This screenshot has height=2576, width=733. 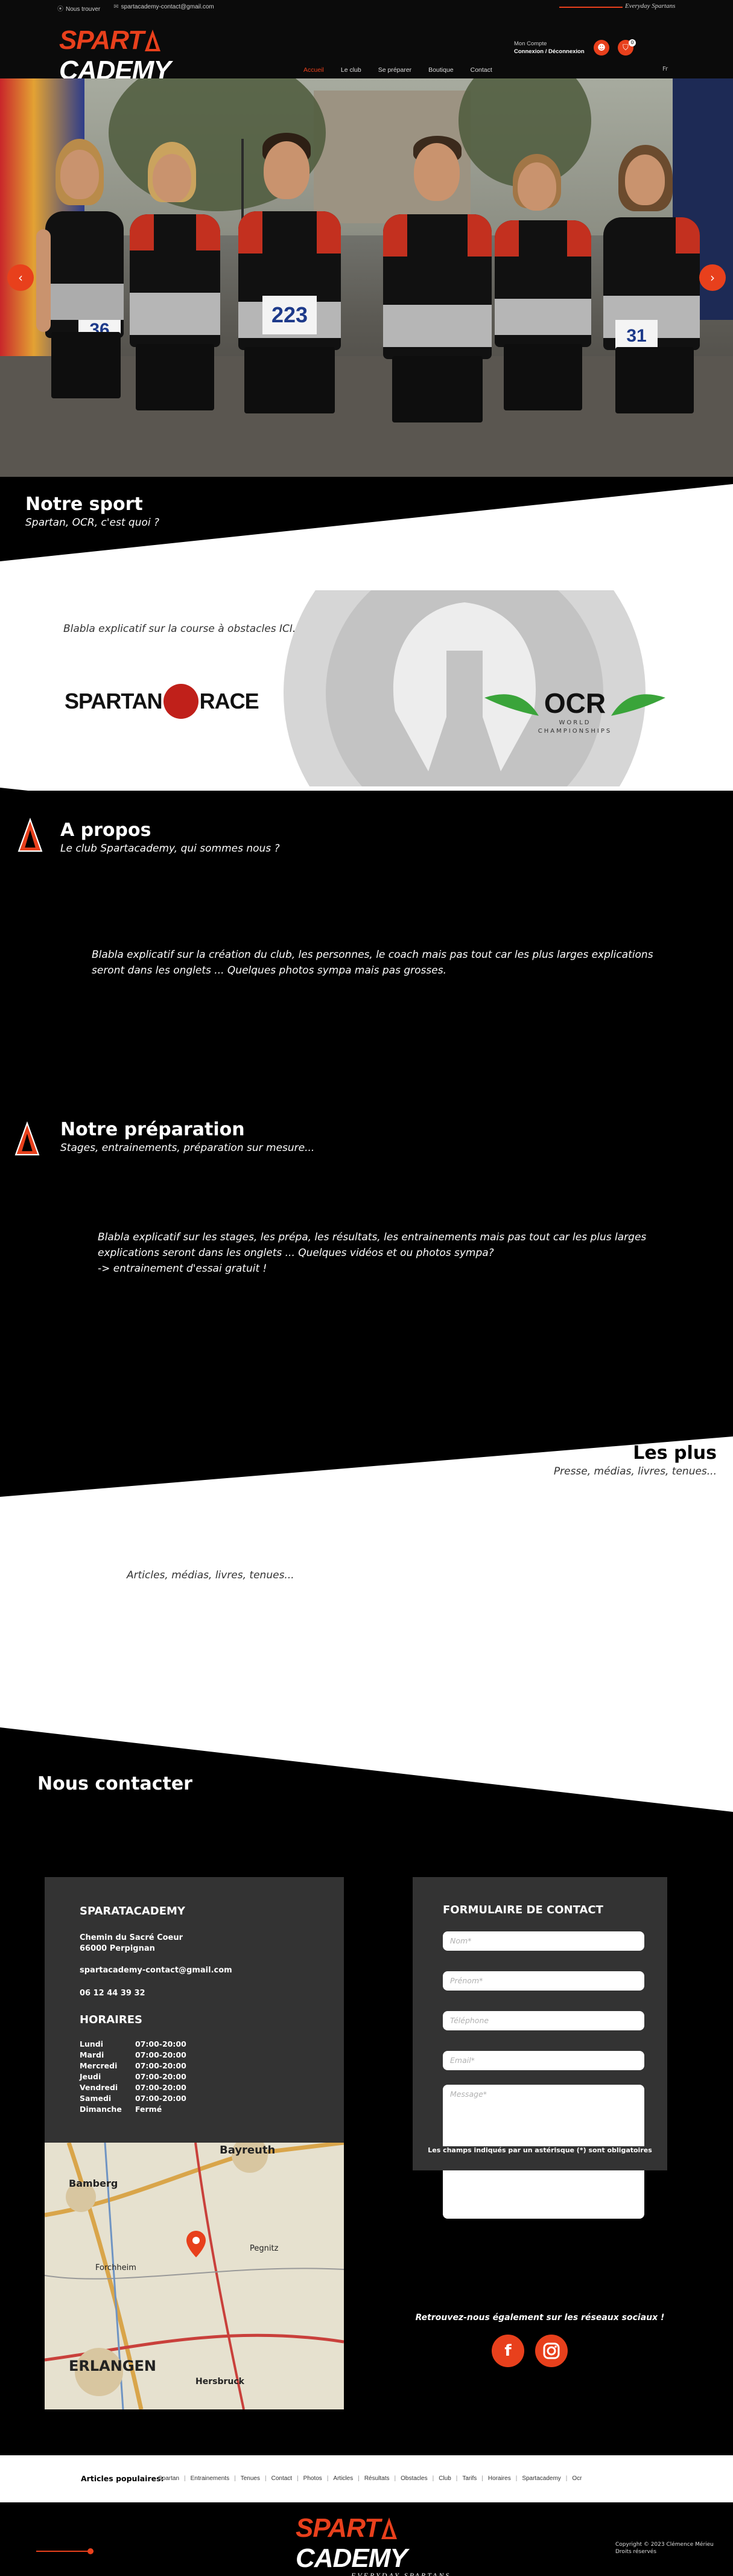 I want to click on spartan-race-logo: SPARTAN RACE, so click(x=162, y=701).